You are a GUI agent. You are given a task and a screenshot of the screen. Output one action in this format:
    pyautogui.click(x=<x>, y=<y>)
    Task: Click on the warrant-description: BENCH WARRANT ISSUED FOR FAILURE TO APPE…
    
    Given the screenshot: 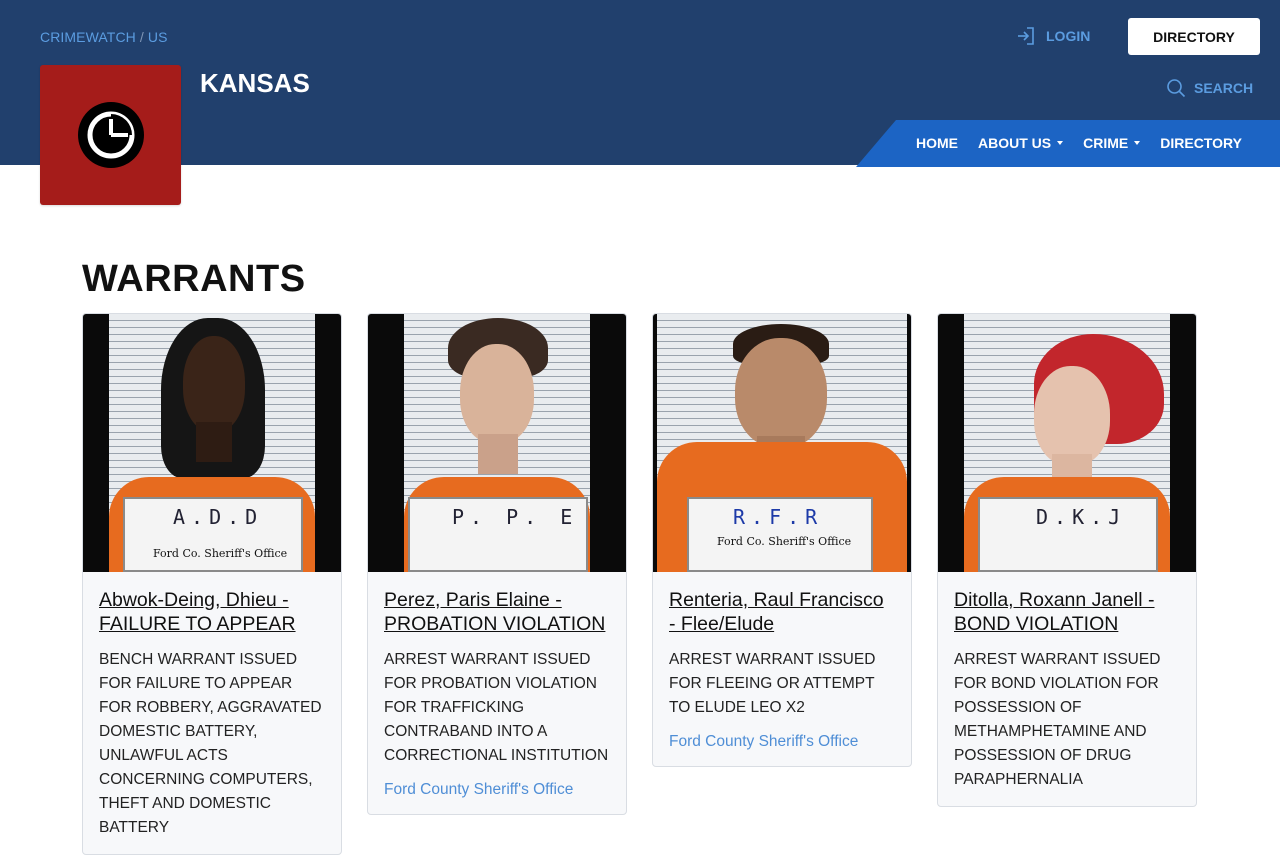 What is the action you would take?
    pyautogui.click(x=210, y=743)
    